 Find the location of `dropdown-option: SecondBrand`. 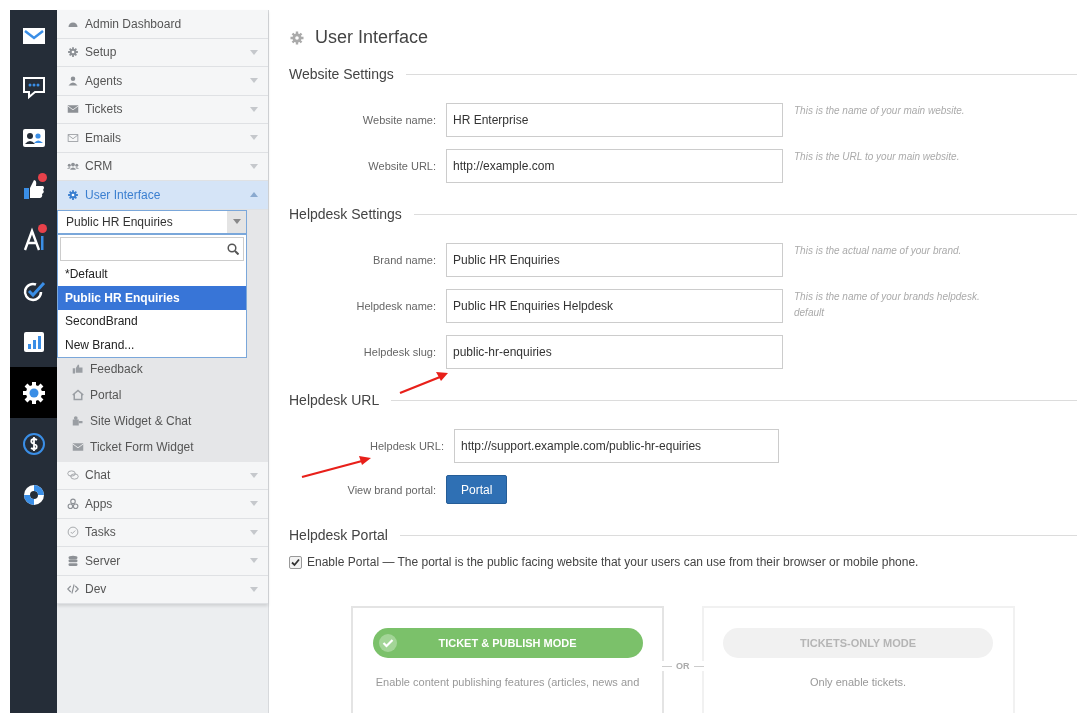

dropdown-option: SecondBrand is located at coordinates (152, 321).